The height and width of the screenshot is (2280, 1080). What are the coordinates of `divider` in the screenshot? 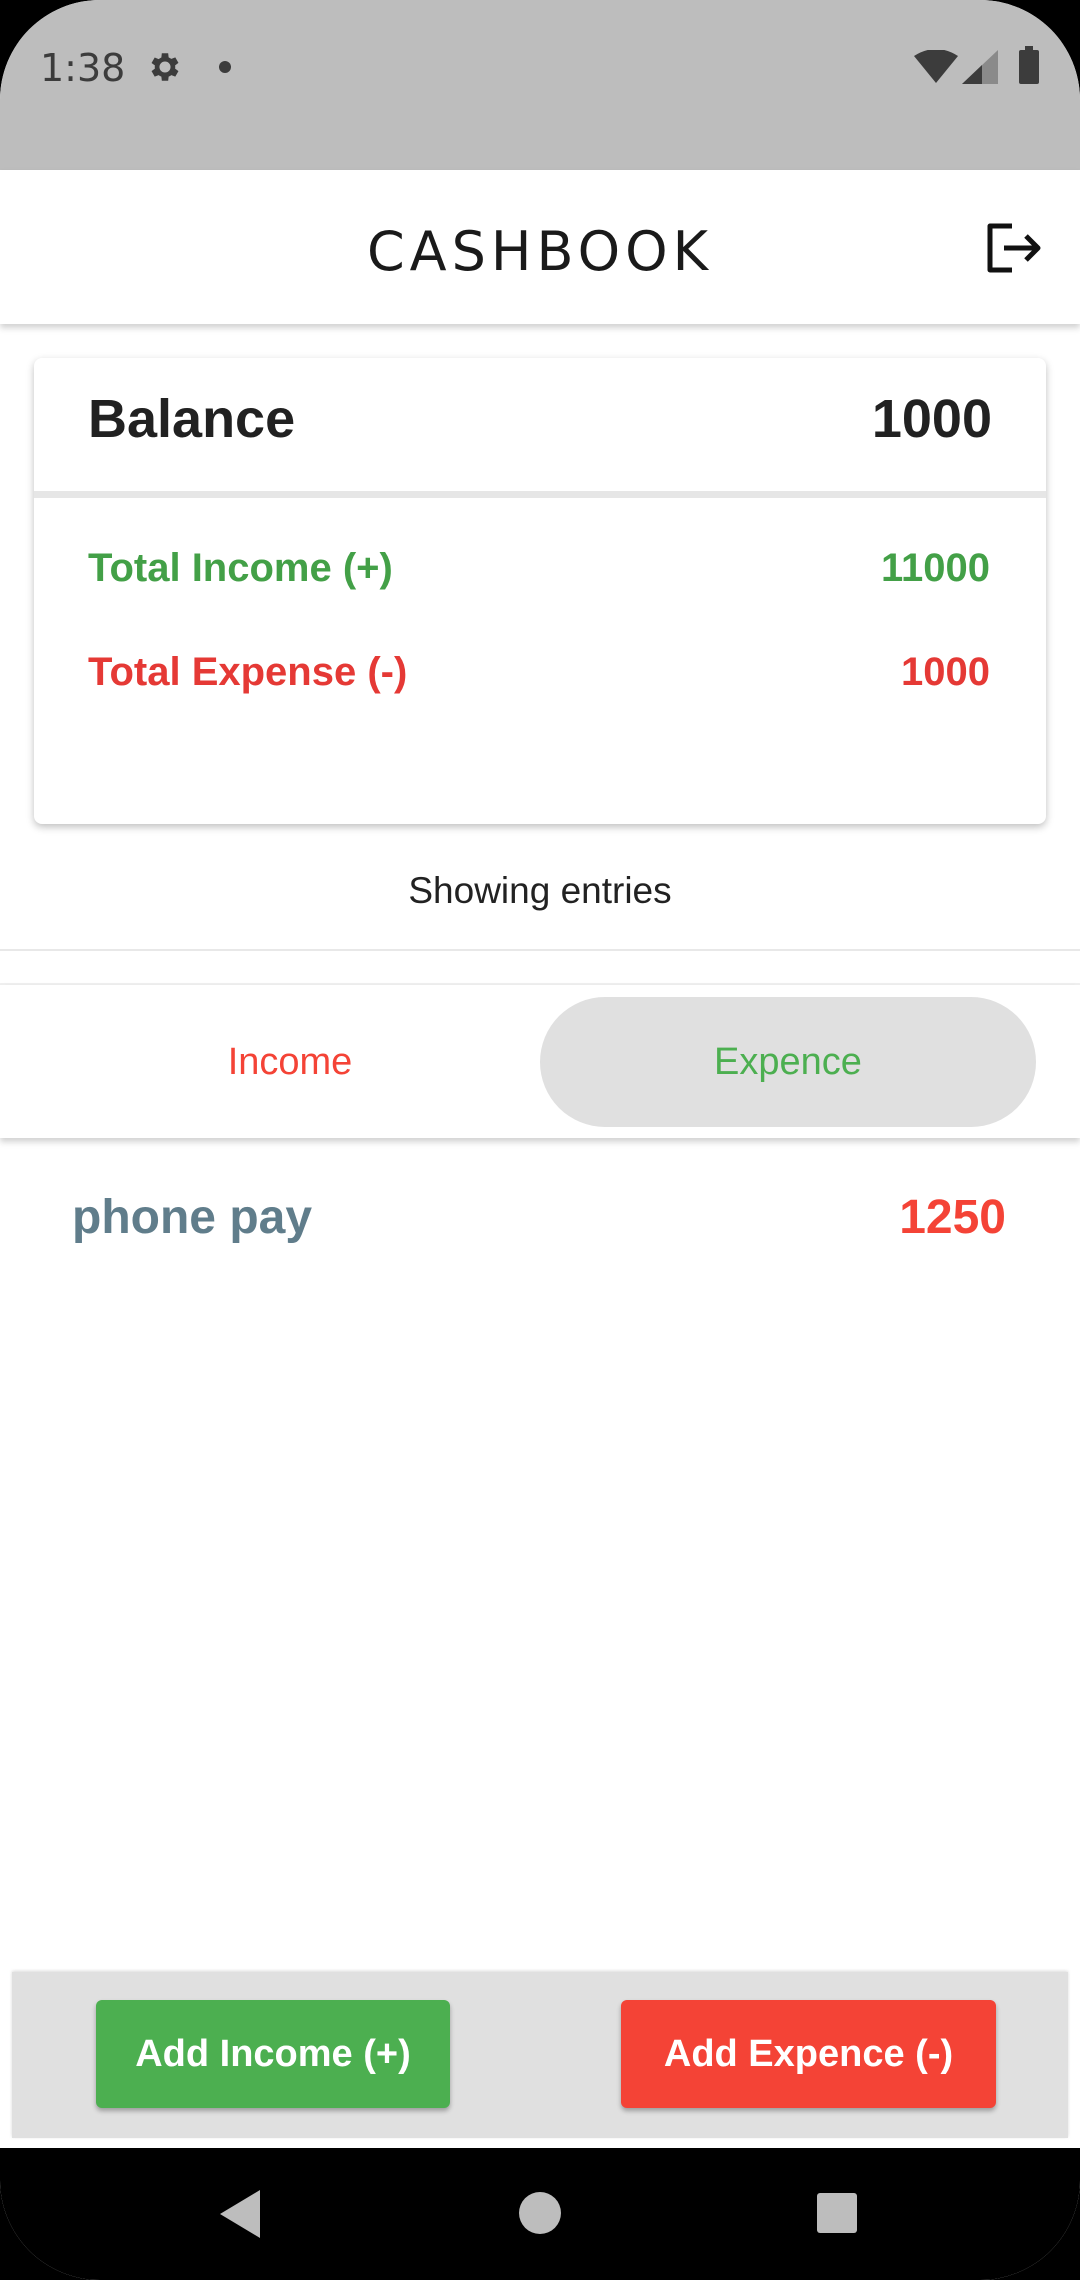 It's located at (540, 950).